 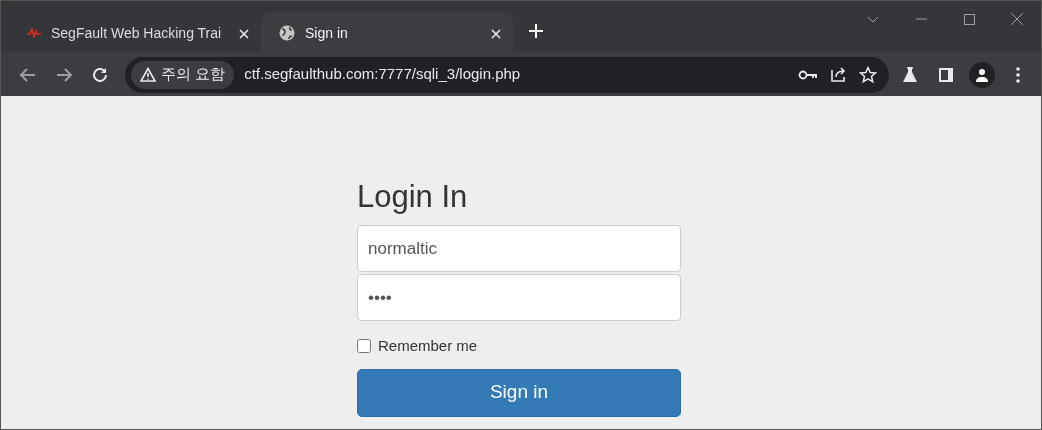 What do you see at coordinates (910, 74) in the screenshot?
I see `flask-icon` at bounding box center [910, 74].